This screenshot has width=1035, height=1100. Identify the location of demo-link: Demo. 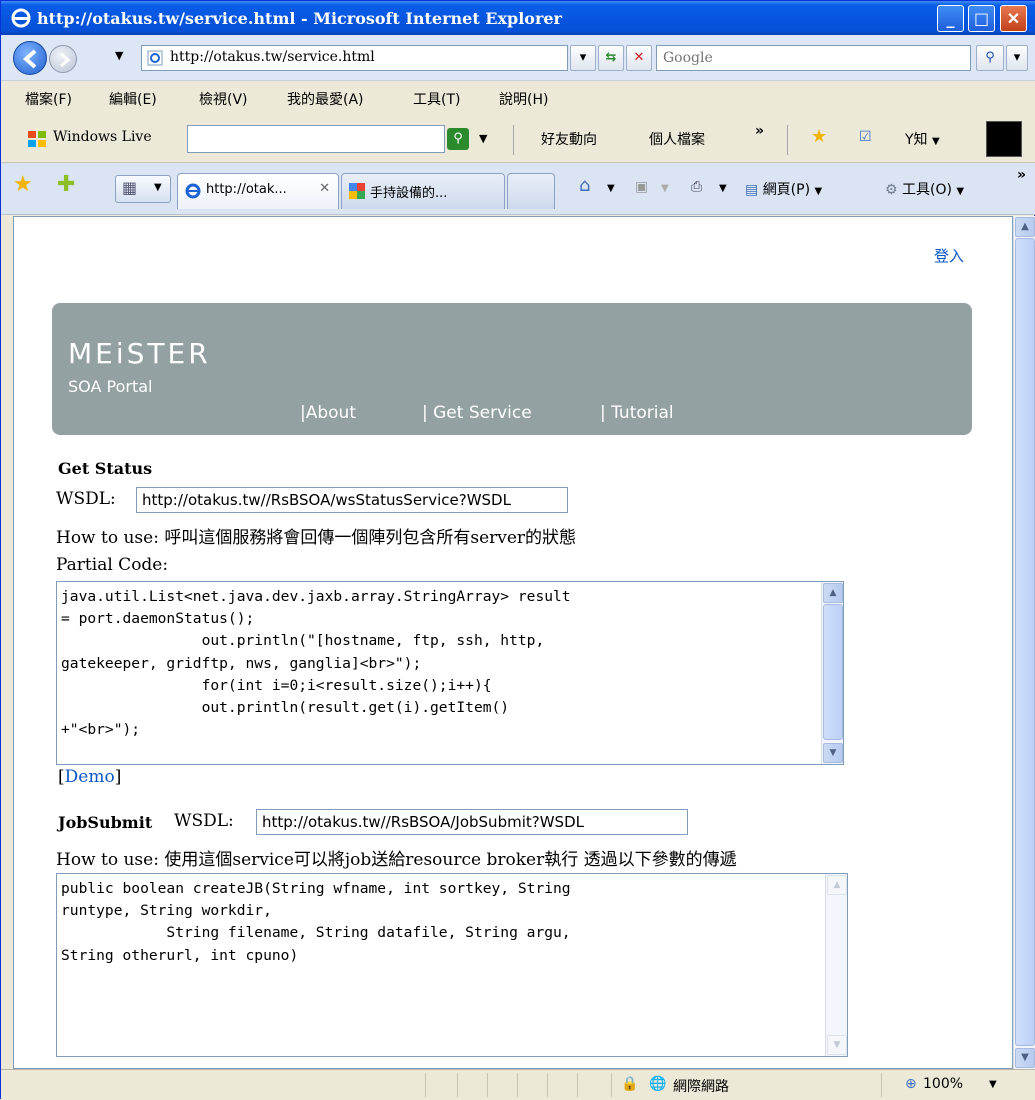
(90, 777).